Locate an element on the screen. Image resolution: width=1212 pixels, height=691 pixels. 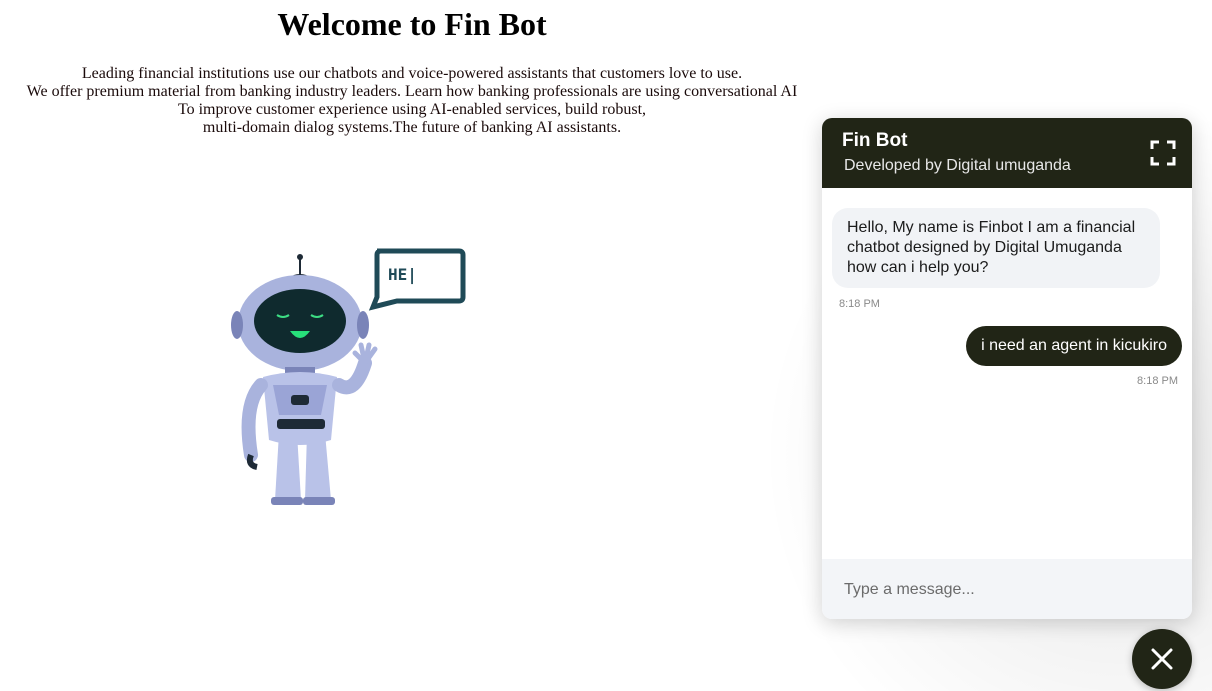
page-title: Welcome to Fin Bot is located at coordinates (412, 24).